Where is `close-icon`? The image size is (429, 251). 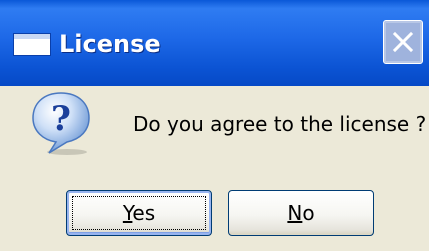
close-icon is located at coordinates (403, 42).